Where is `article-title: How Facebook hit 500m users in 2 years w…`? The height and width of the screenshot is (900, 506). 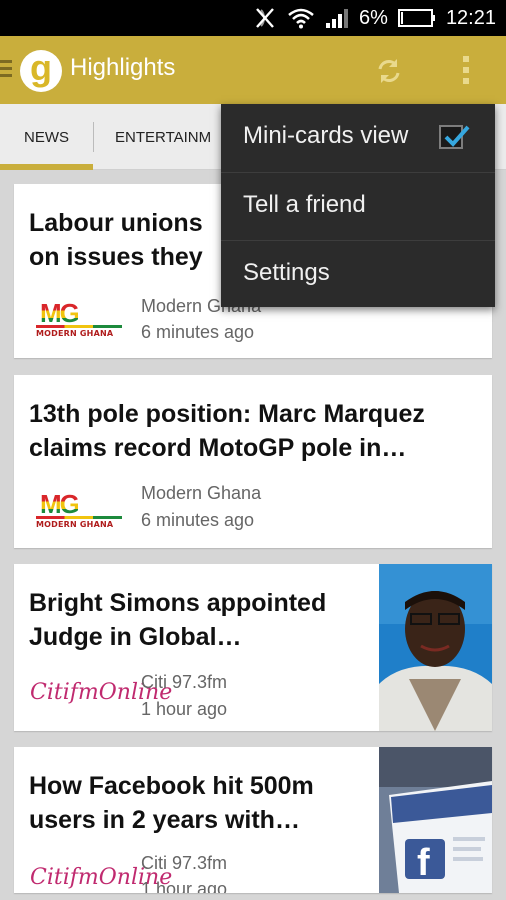
article-title: How Facebook hit 500m users in 2 years w… is located at coordinates (171, 803).